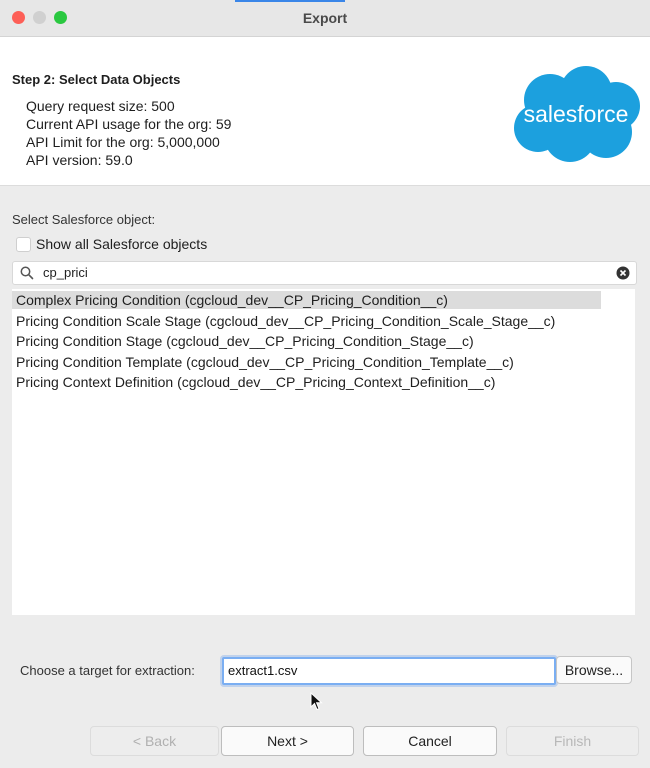 This screenshot has height=768, width=650. What do you see at coordinates (389, 671) in the screenshot?
I see `target-file-input: extract1.csv` at bounding box center [389, 671].